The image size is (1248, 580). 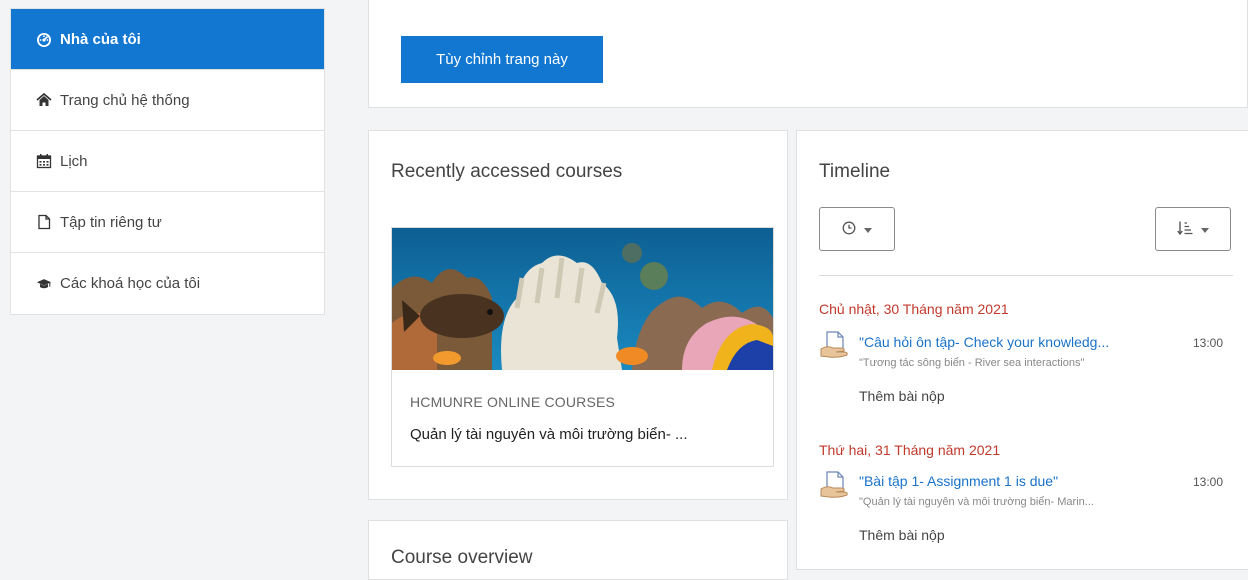 What do you see at coordinates (914, 309) in the screenshot?
I see `timeline-date: Chủ nhật, 30 Tháng năm 2021` at bounding box center [914, 309].